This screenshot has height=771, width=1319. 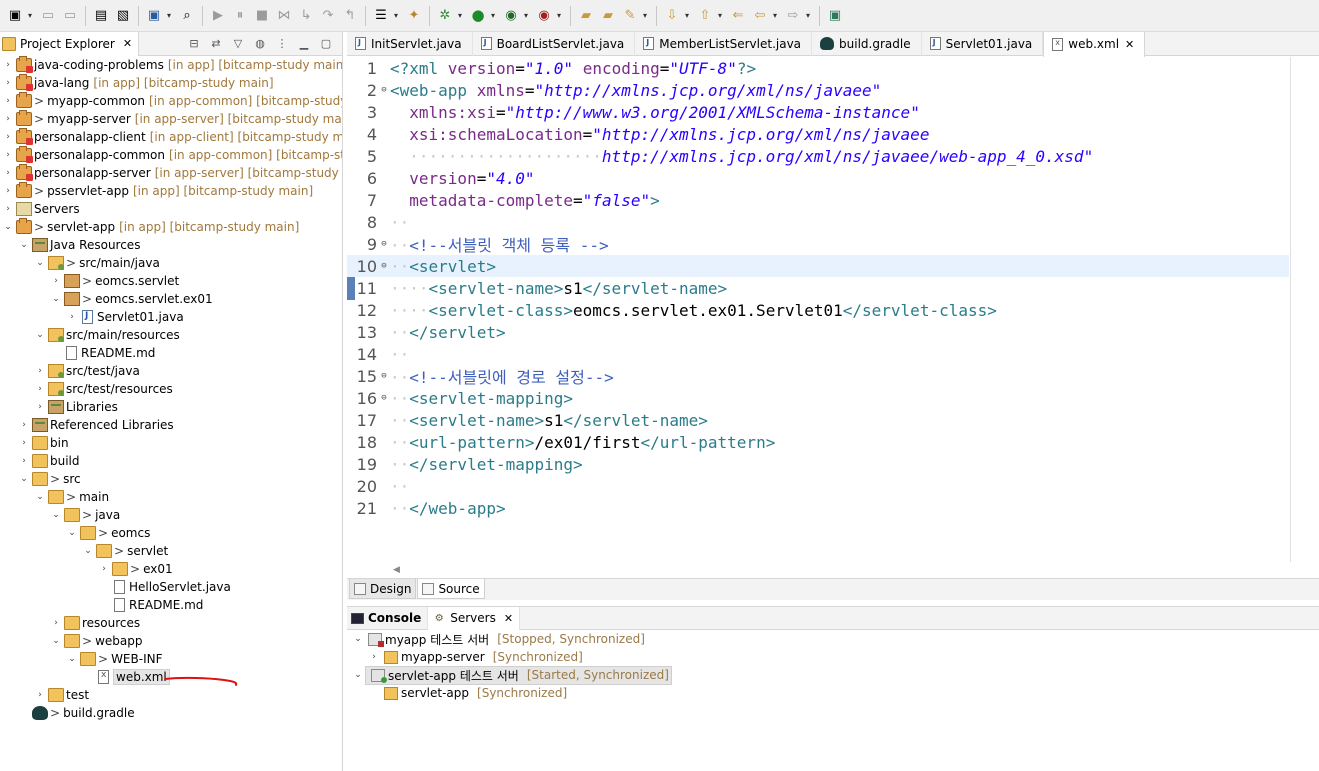 I want to click on code-line: 8 ··, so click(x=818, y=222).